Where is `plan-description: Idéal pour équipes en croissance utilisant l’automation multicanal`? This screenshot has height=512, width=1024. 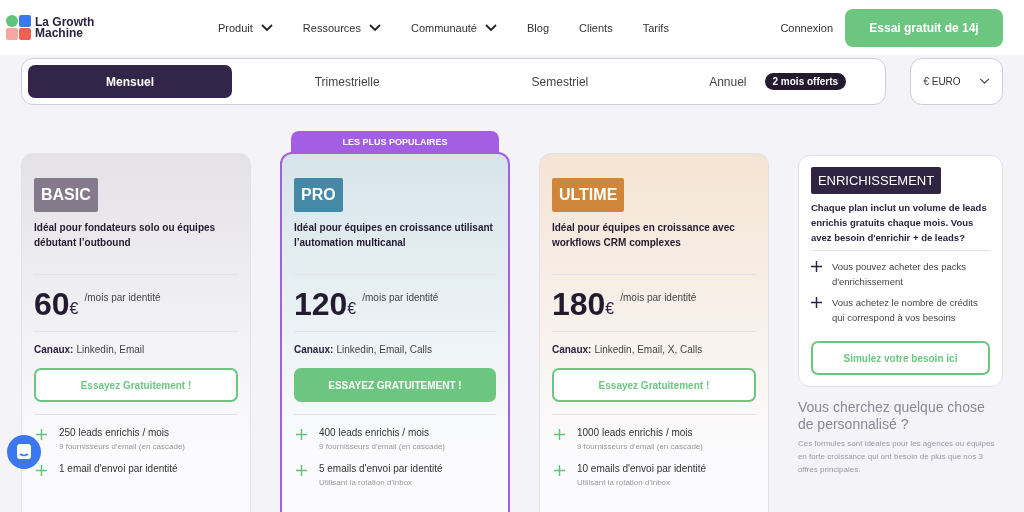
plan-description: Idéal pour équipes en croissance utilisant l’automation multicanal is located at coordinates (393, 235).